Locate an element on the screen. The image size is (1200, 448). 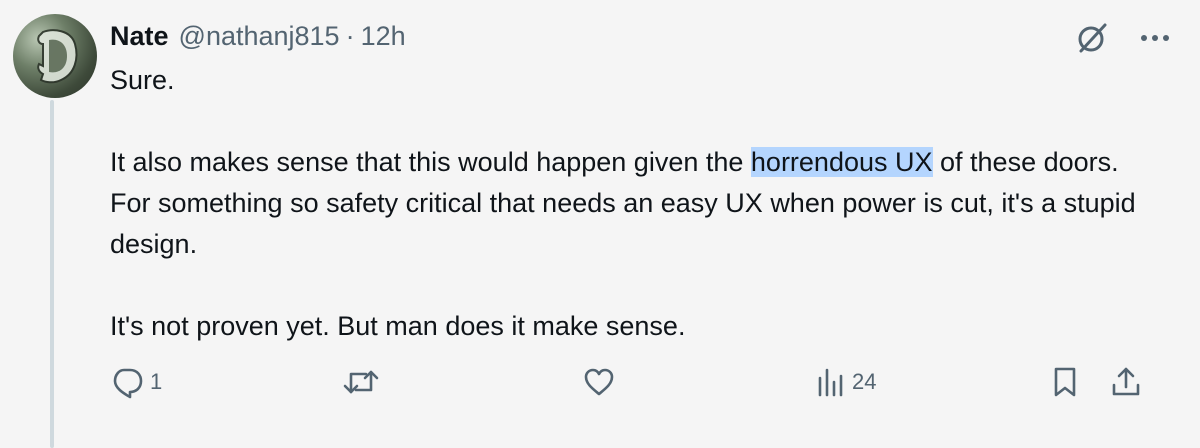
tweet-actions-bar: 1 24 is located at coordinates (630, 382).